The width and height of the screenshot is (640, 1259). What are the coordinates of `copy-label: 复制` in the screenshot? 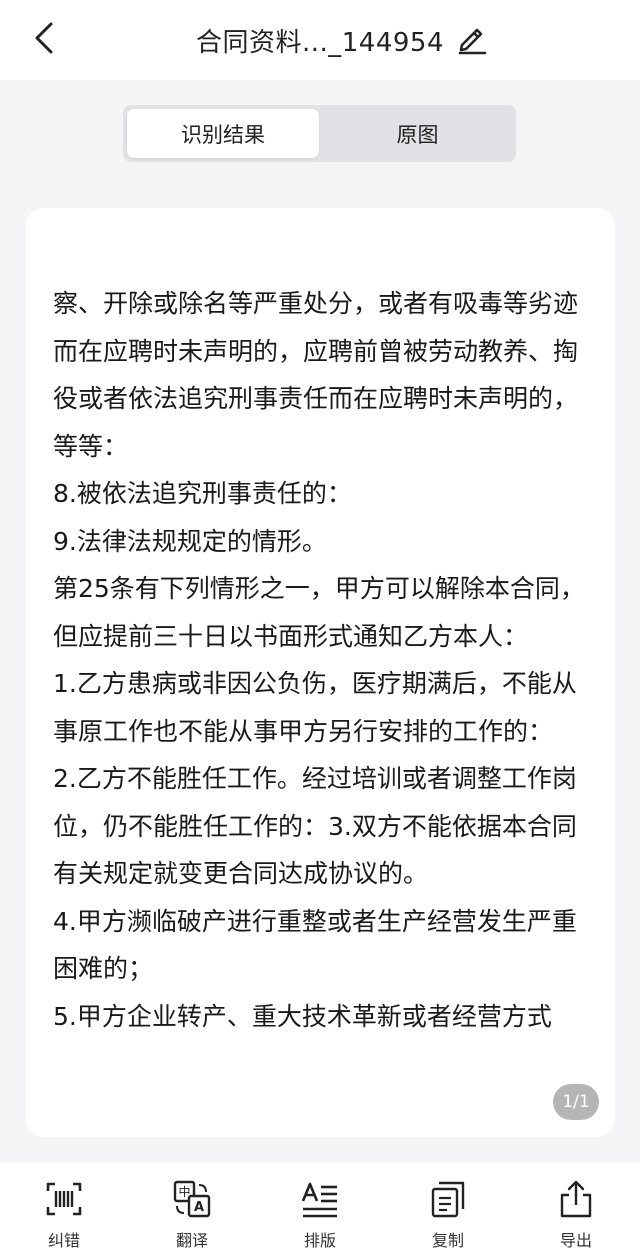 It's located at (447, 1240).